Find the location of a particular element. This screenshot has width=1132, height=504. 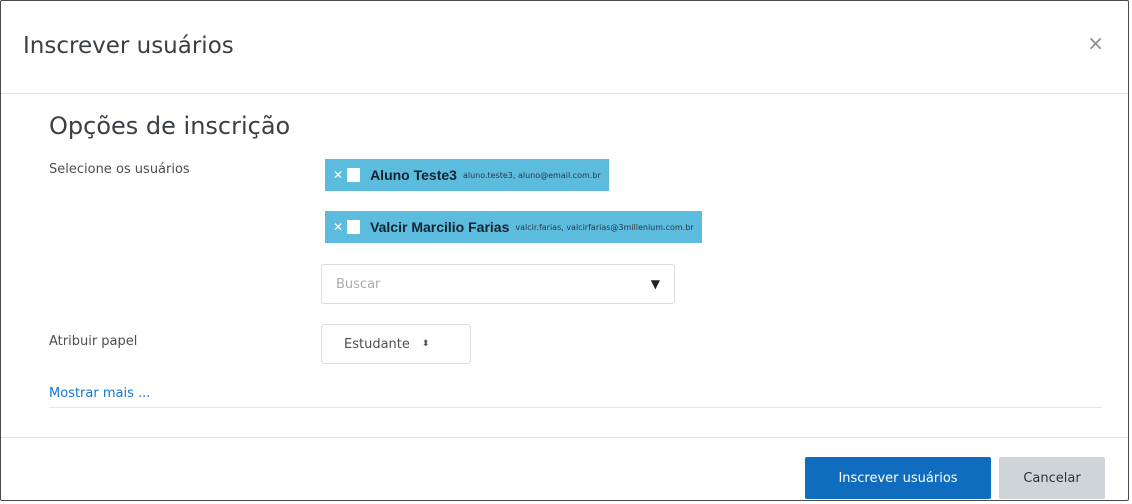

user-search-input: Buscar ▼ is located at coordinates (498, 284).